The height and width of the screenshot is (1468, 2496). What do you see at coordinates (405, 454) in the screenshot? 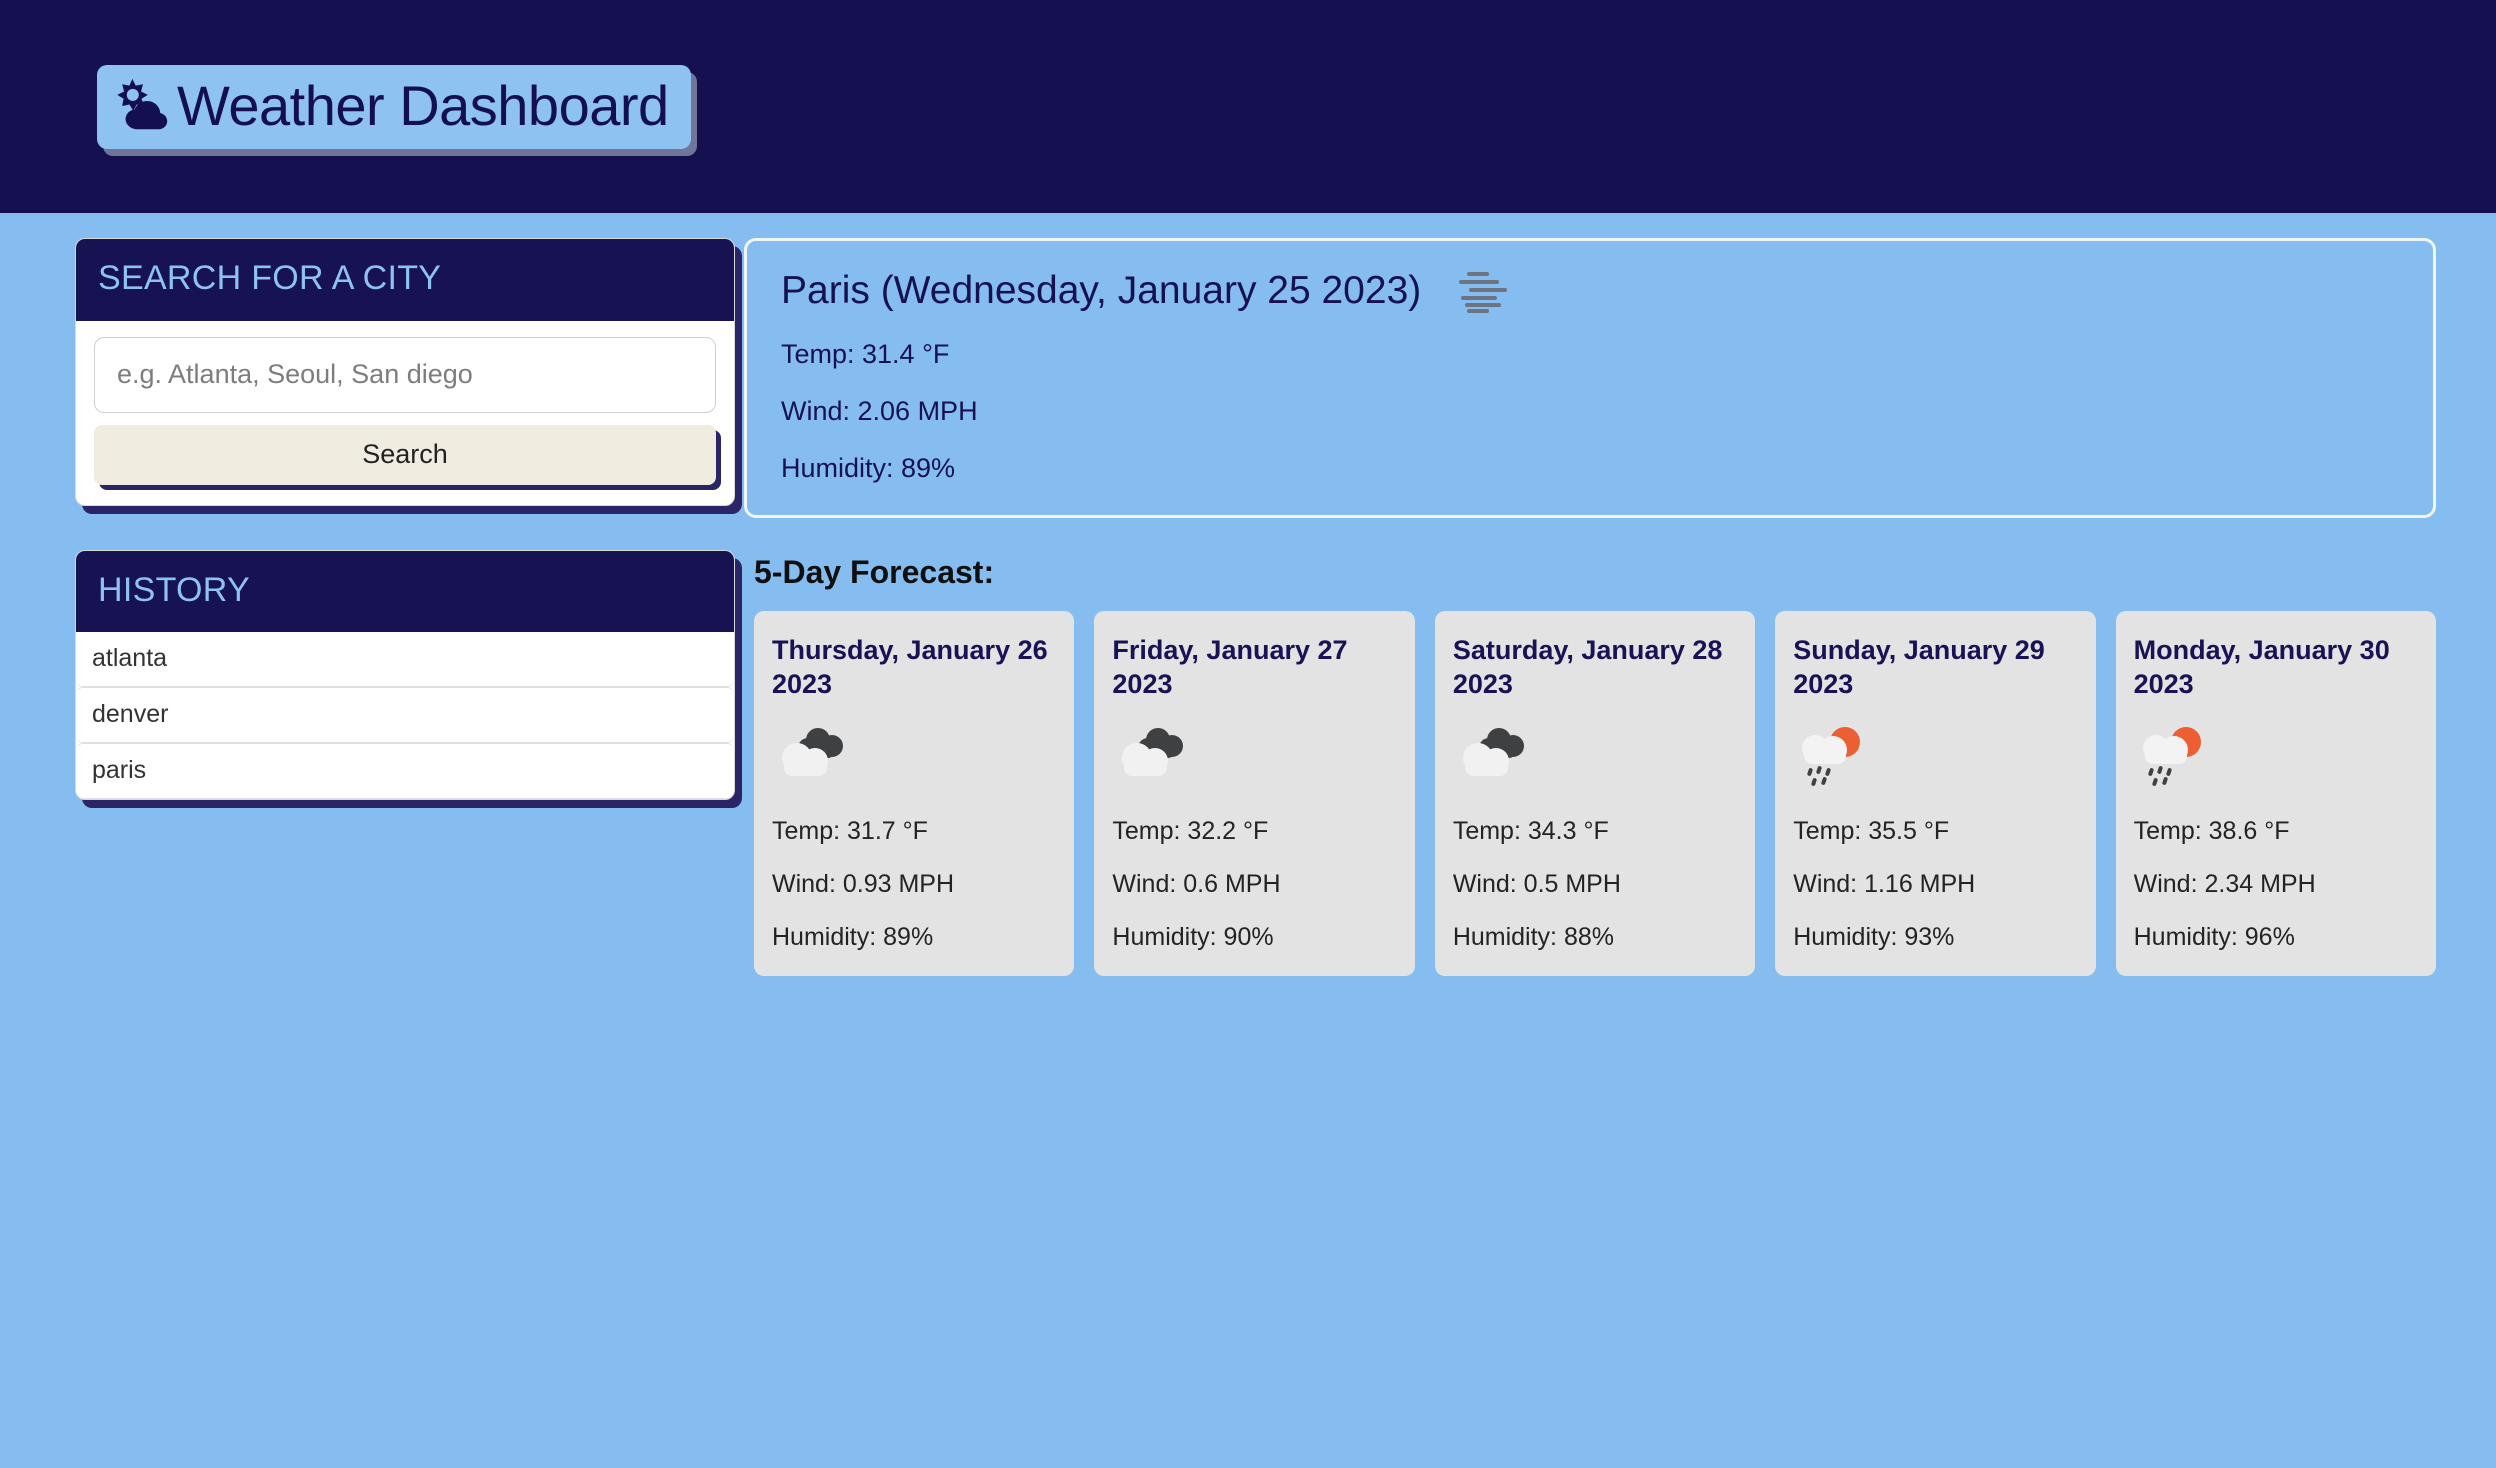
I see `search-button: Search` at bounding box center [405, 454].